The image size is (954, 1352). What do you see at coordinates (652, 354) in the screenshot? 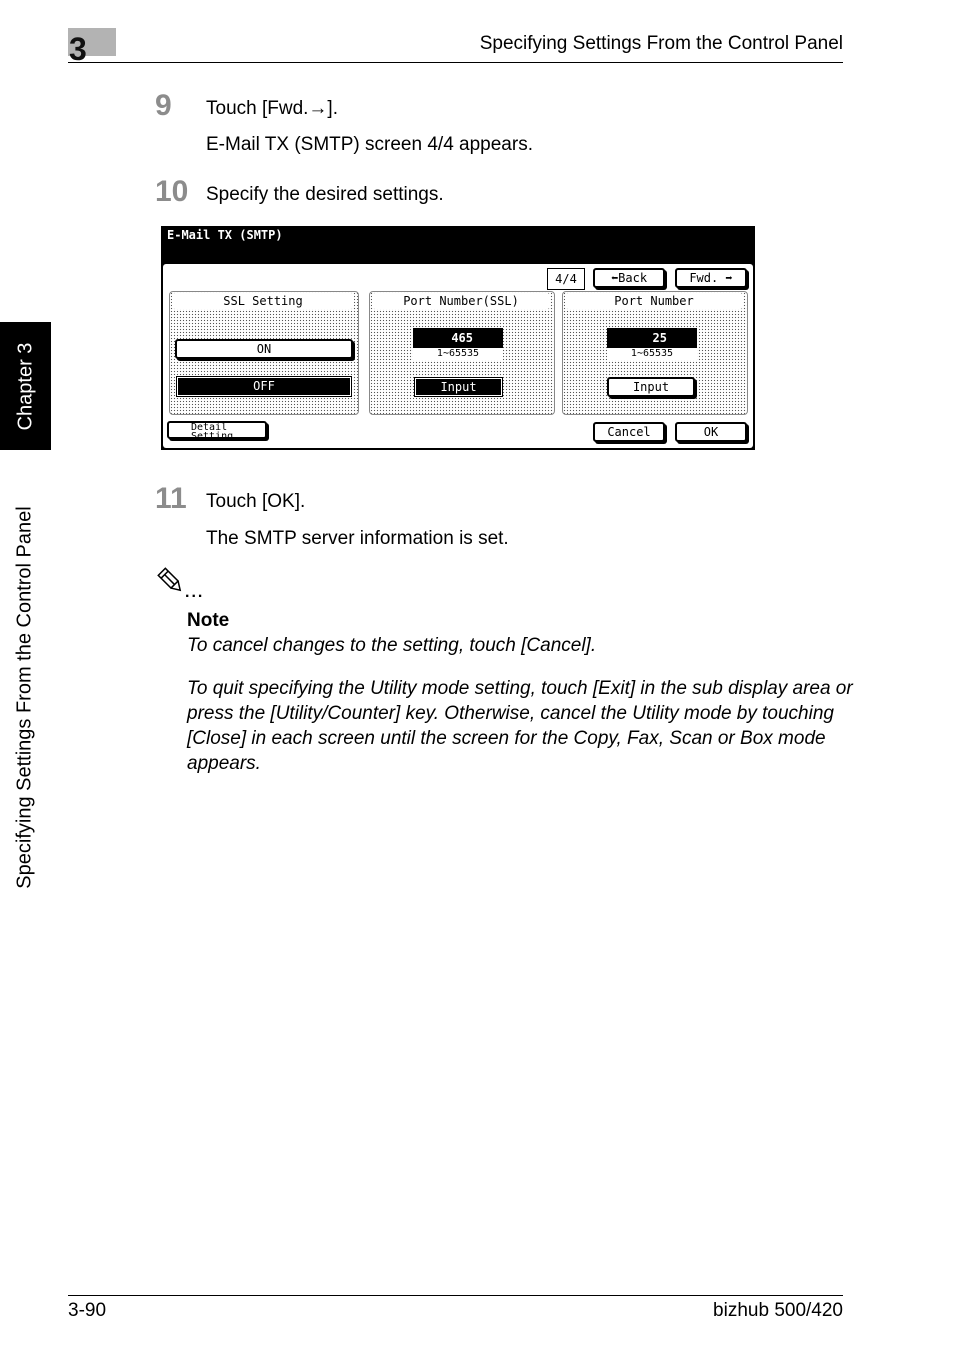
I see `port-range: 1∼65535` at bounding box center [652, 354].